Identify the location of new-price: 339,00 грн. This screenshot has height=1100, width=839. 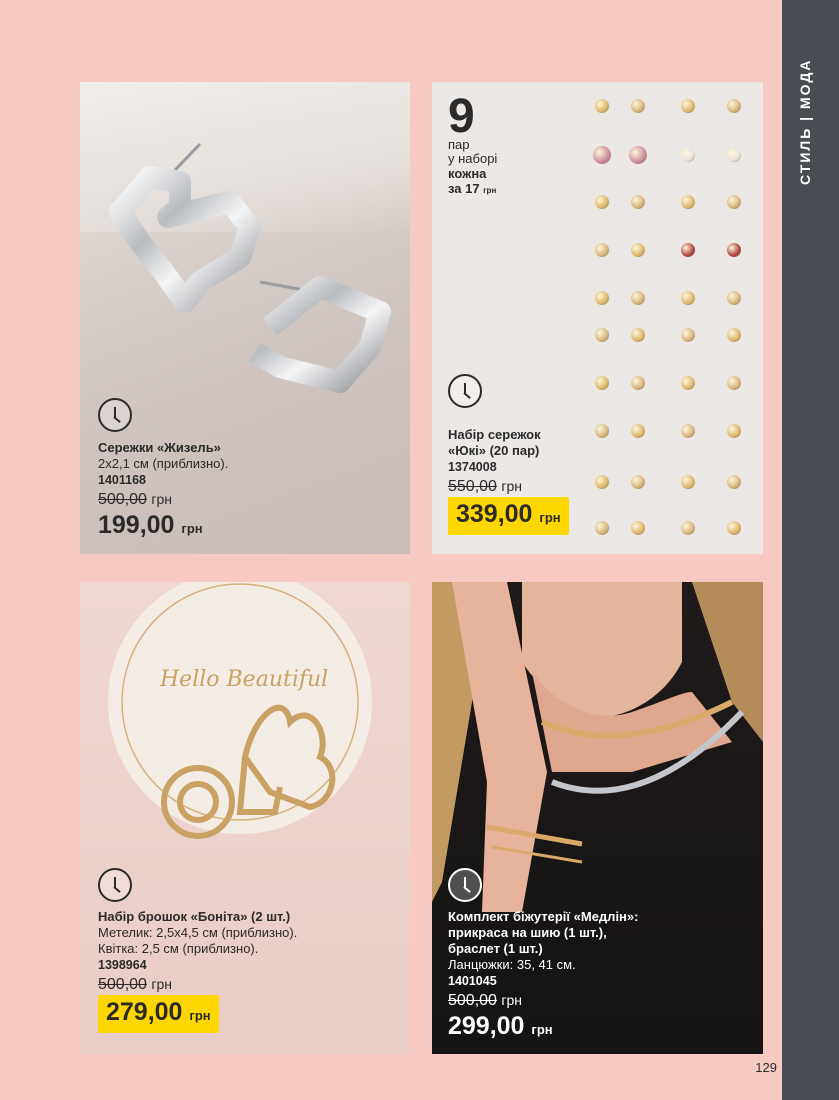
(508, 516).